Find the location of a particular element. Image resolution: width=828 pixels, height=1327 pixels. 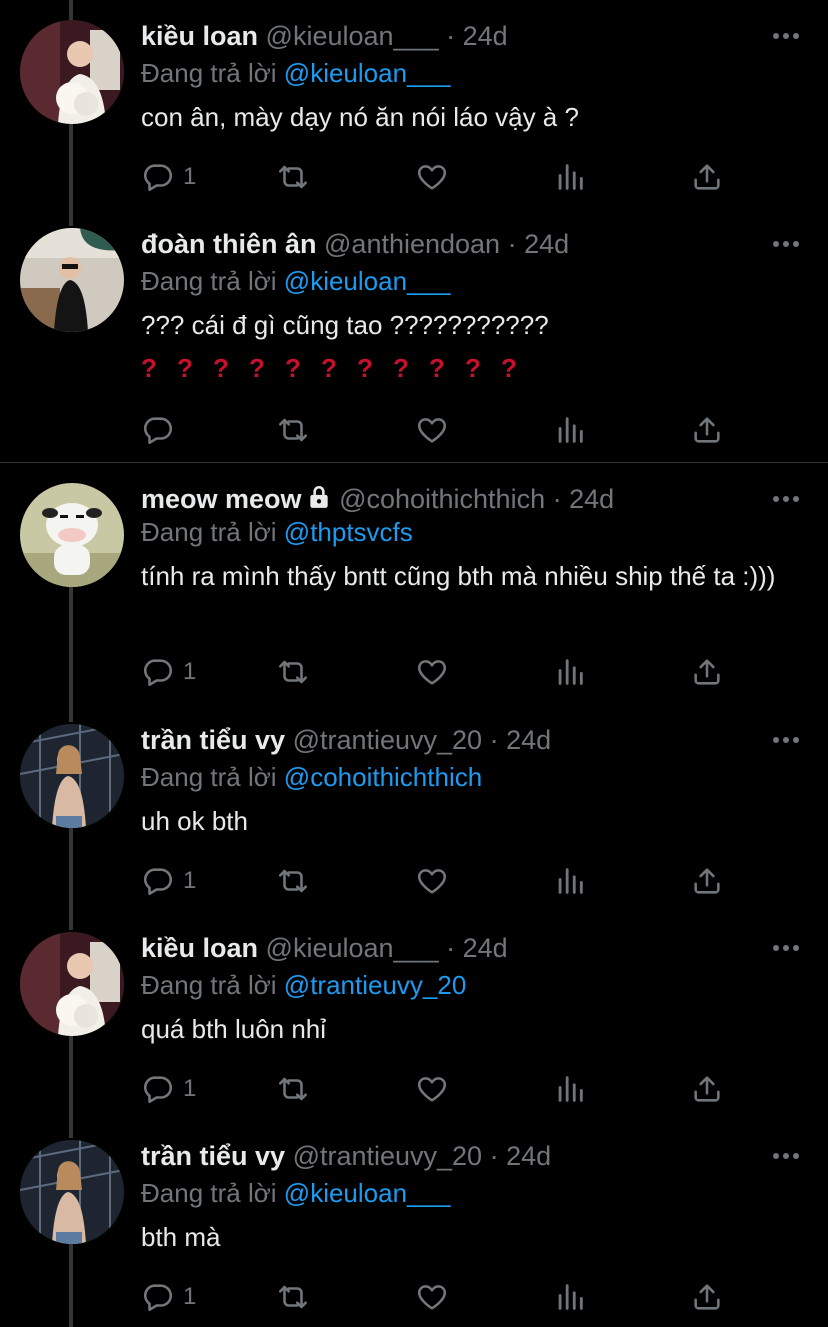

tweet-text: bth mà is located at coordinates (181, 1237).